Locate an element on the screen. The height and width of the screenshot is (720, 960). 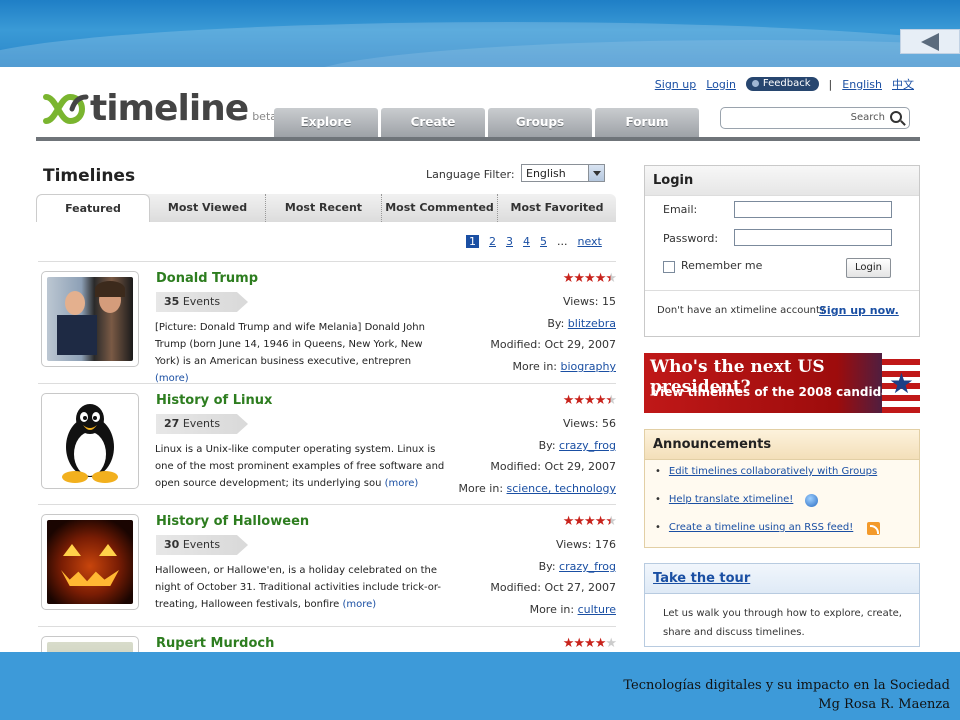
timeline-title: History of Linux is located at coordinates (214, 400).